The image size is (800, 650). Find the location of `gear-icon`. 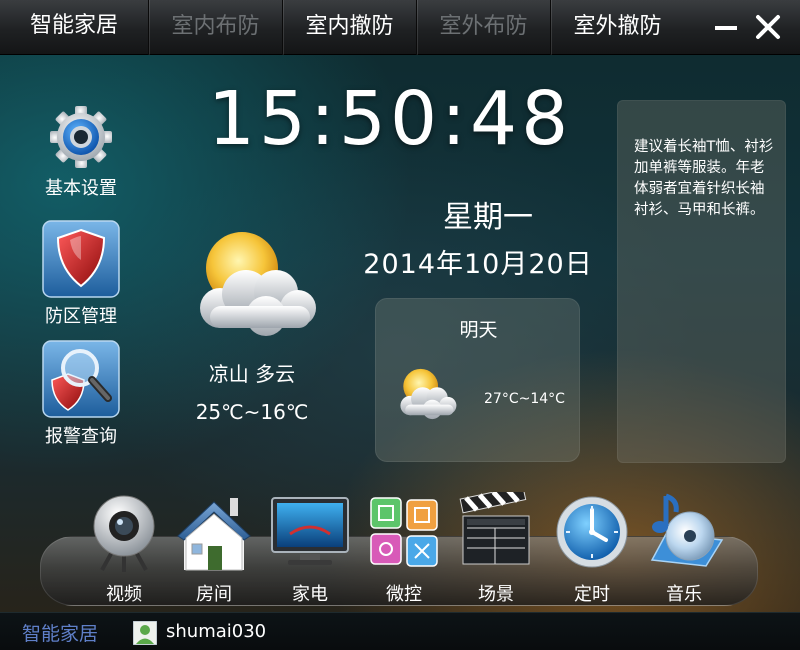

gear-icon is located at coordinates (81, 137).